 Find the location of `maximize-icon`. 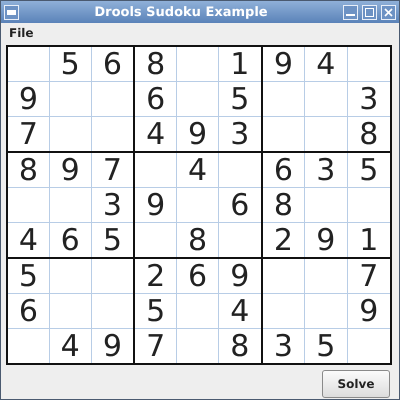

maximize-icon is located at coordinates (369, 12).